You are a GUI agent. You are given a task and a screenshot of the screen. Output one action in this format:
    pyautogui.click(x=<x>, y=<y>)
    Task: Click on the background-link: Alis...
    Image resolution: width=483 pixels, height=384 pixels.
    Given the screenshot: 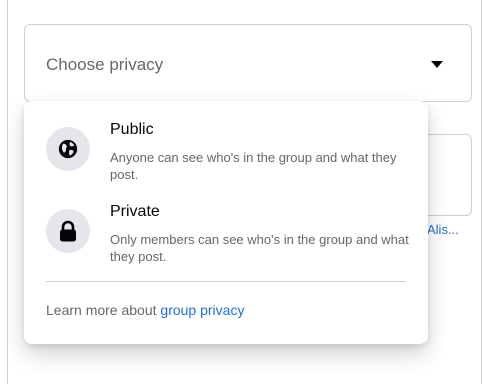 What is the action you would take?
    pyautogui.click(x=443, y=229)
    